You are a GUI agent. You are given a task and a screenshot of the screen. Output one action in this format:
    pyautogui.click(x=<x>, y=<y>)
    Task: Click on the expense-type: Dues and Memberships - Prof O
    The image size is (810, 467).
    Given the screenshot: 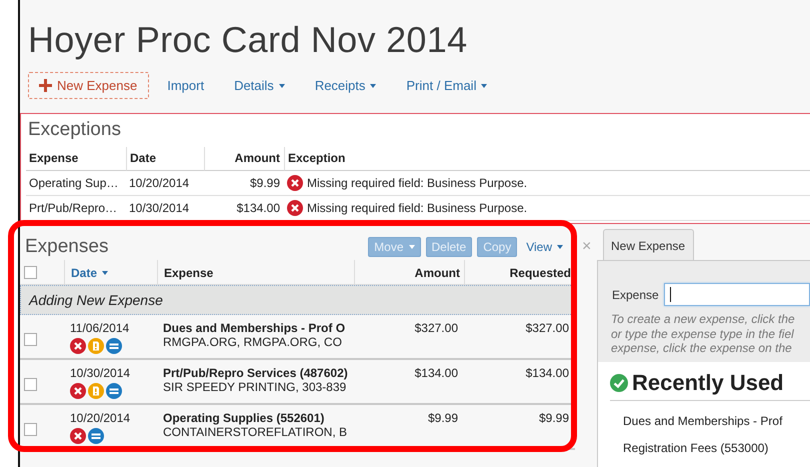 What is the action you would take?
    pyautogui.click(x=254, y=328)
    